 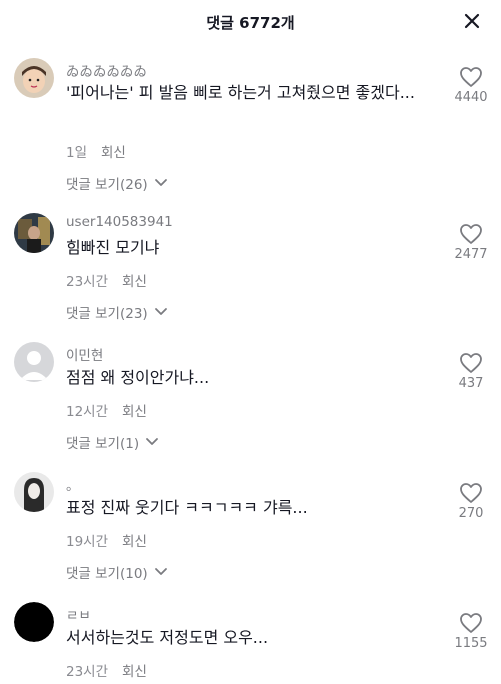 I want to click on view-replies-label: 댓글 보기(10), so click(x=107, y=574).